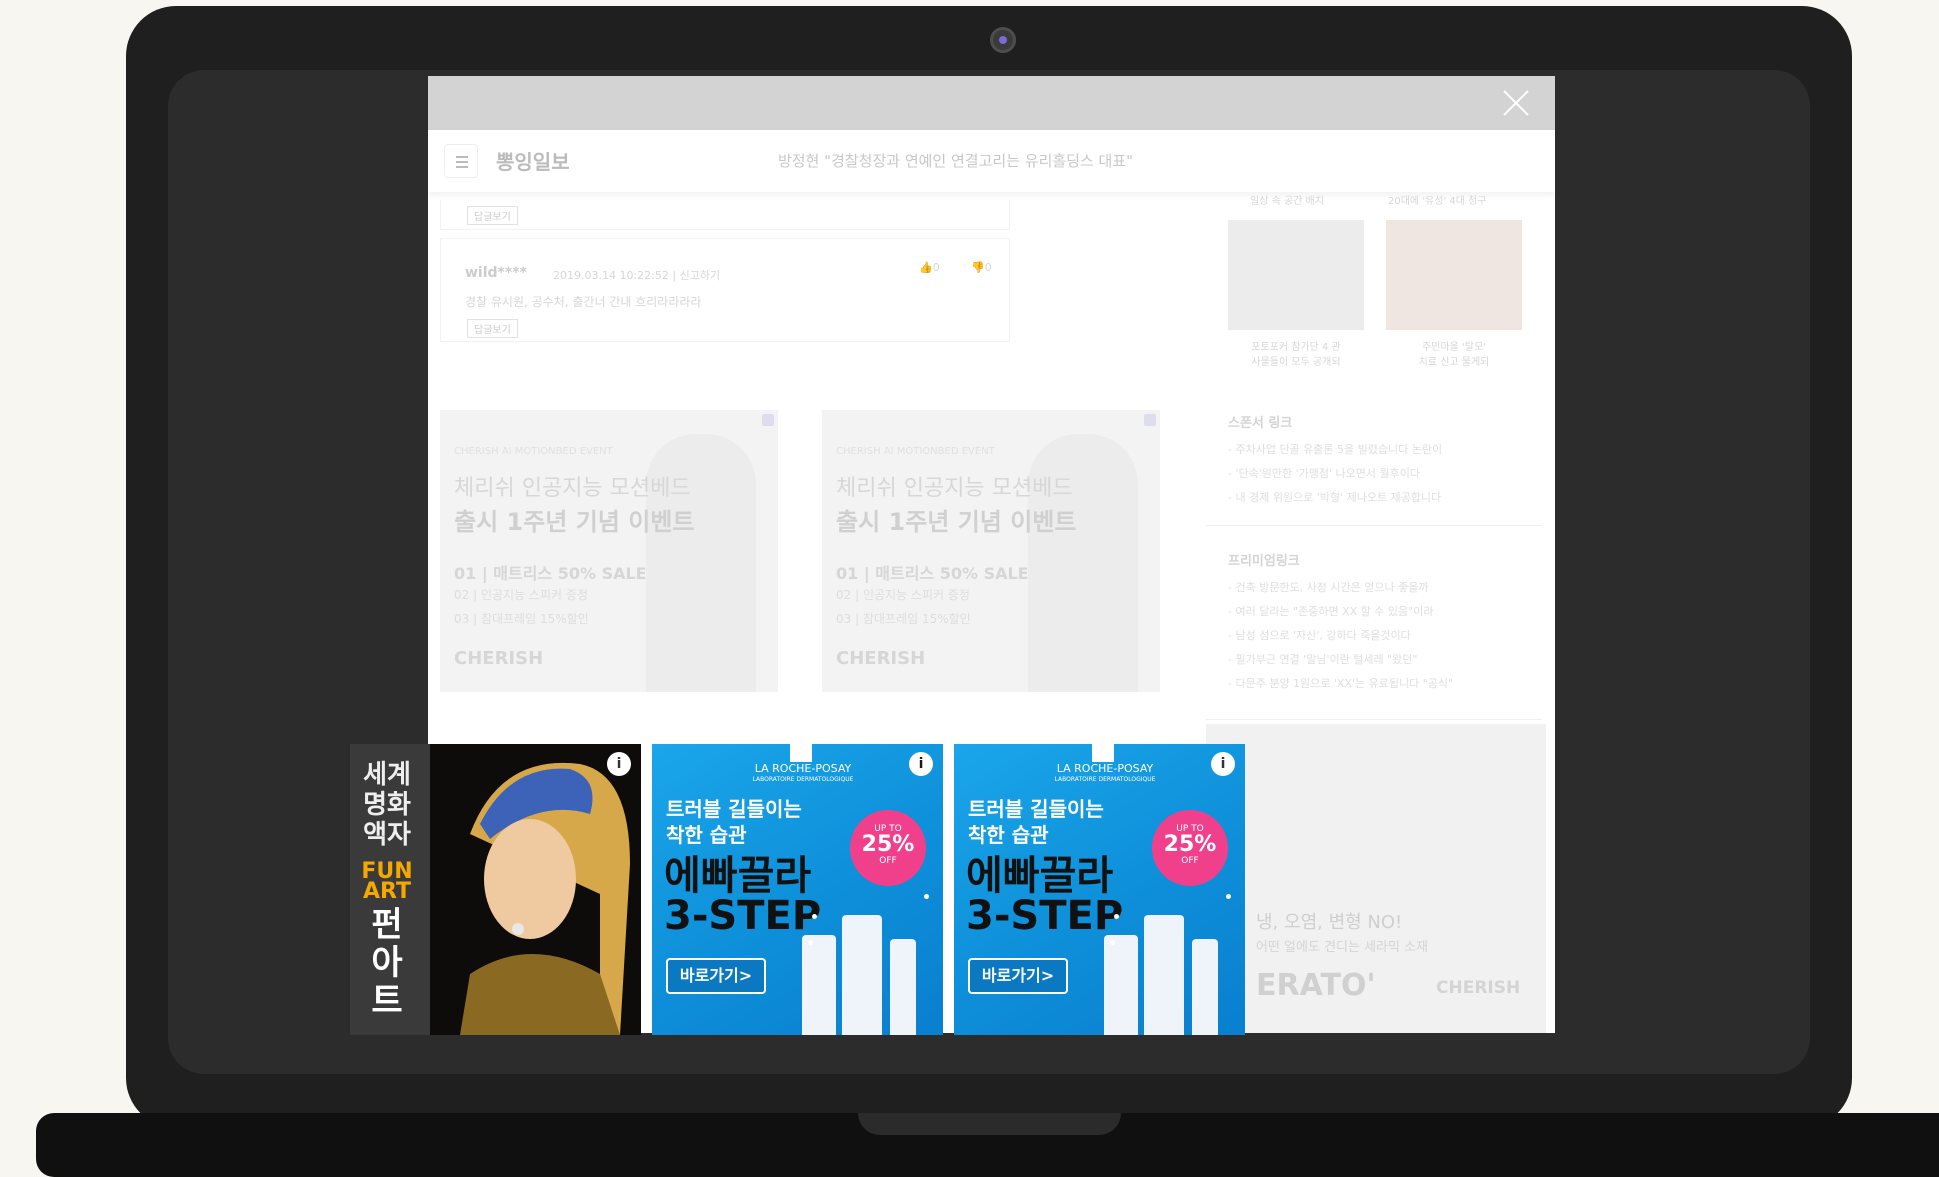 This screenshot has width=1939, height=1177. Describe the element at coordinates (1296, 353) in the screenshot. I see `thumb-caption: 포토포커 참가단 4 관 사물들이 모두 공개되` at that location.